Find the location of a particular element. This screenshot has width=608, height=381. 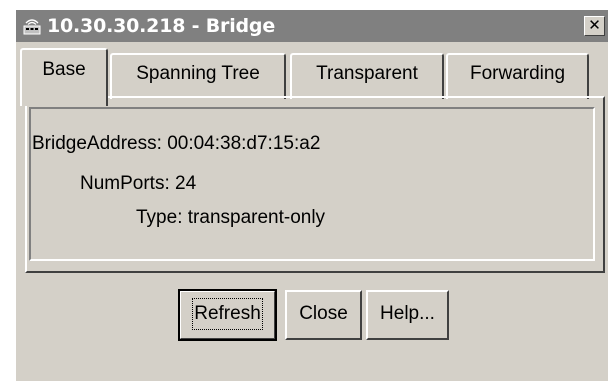

bridge-address-field: BridgeAddress: 00:04:38:d7:15:a2 is located at coordinates (176, 144).